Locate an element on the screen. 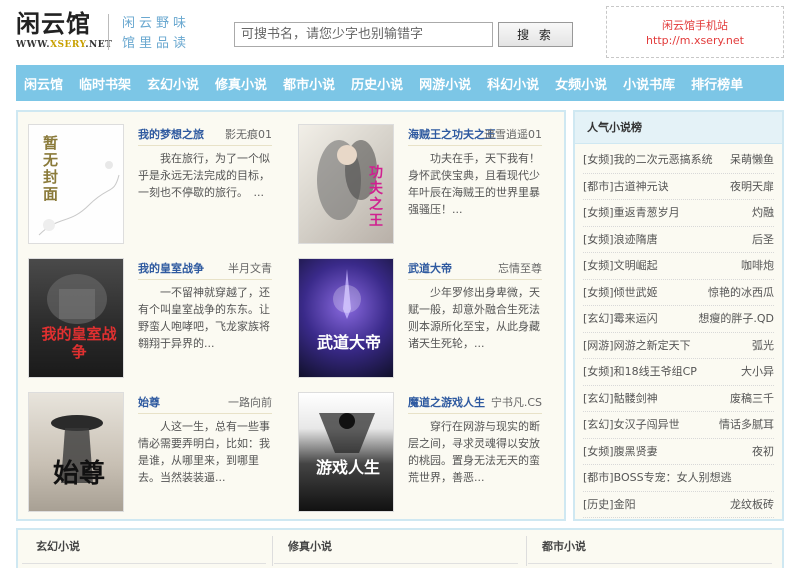 The width and height of the screenshot is (800, 568). list-item-author: 夜明天扉 is located at coordinates (752, 187).